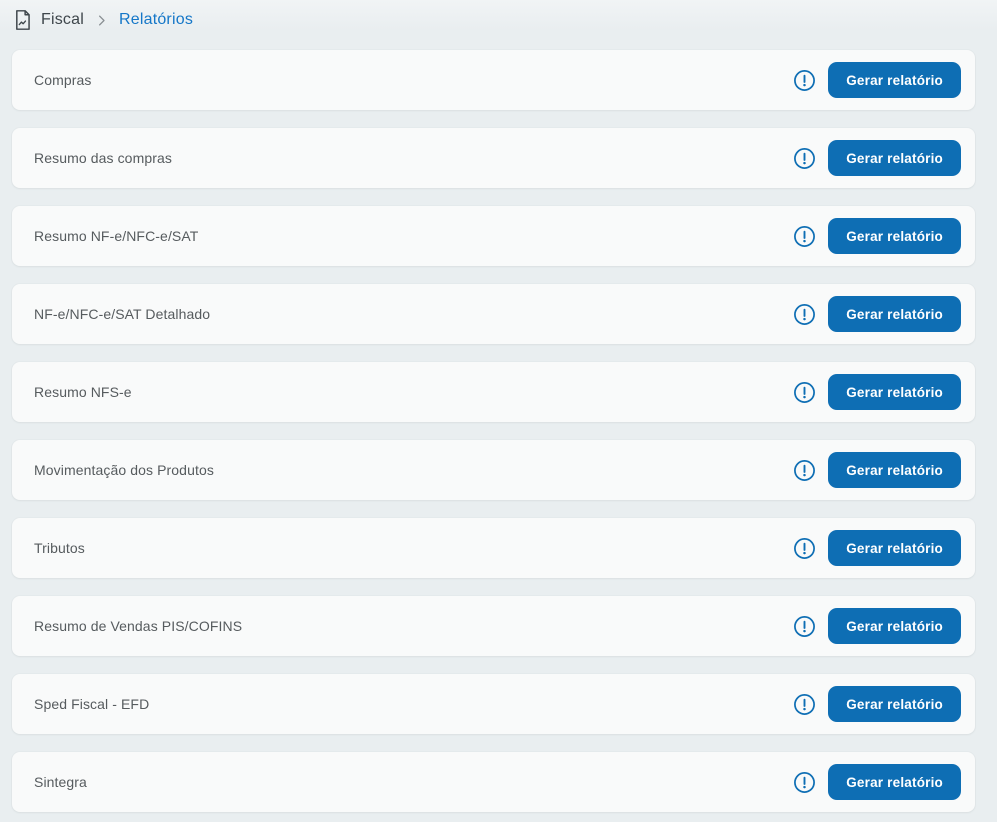  Describe the element at coordinates (493, 236) in the screenshot. I see `report-card-resumo-nfe-nfce-sat: Resumo NF-e/NFC-e/SAT Gerar relatório` at that location.